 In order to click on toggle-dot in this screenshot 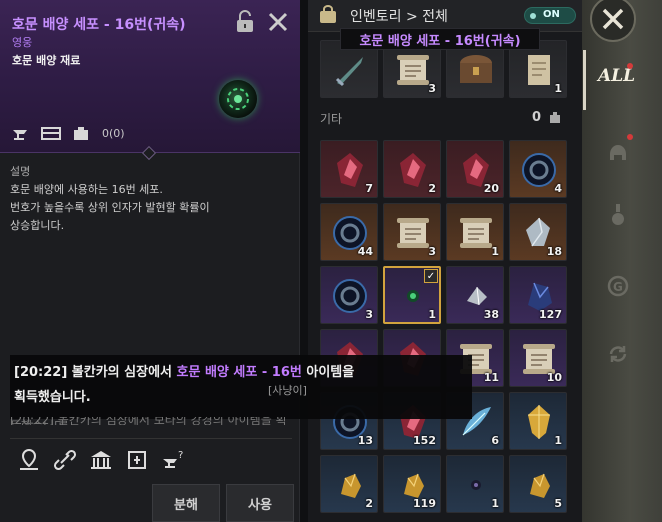, I will do `click(533, 16)`.